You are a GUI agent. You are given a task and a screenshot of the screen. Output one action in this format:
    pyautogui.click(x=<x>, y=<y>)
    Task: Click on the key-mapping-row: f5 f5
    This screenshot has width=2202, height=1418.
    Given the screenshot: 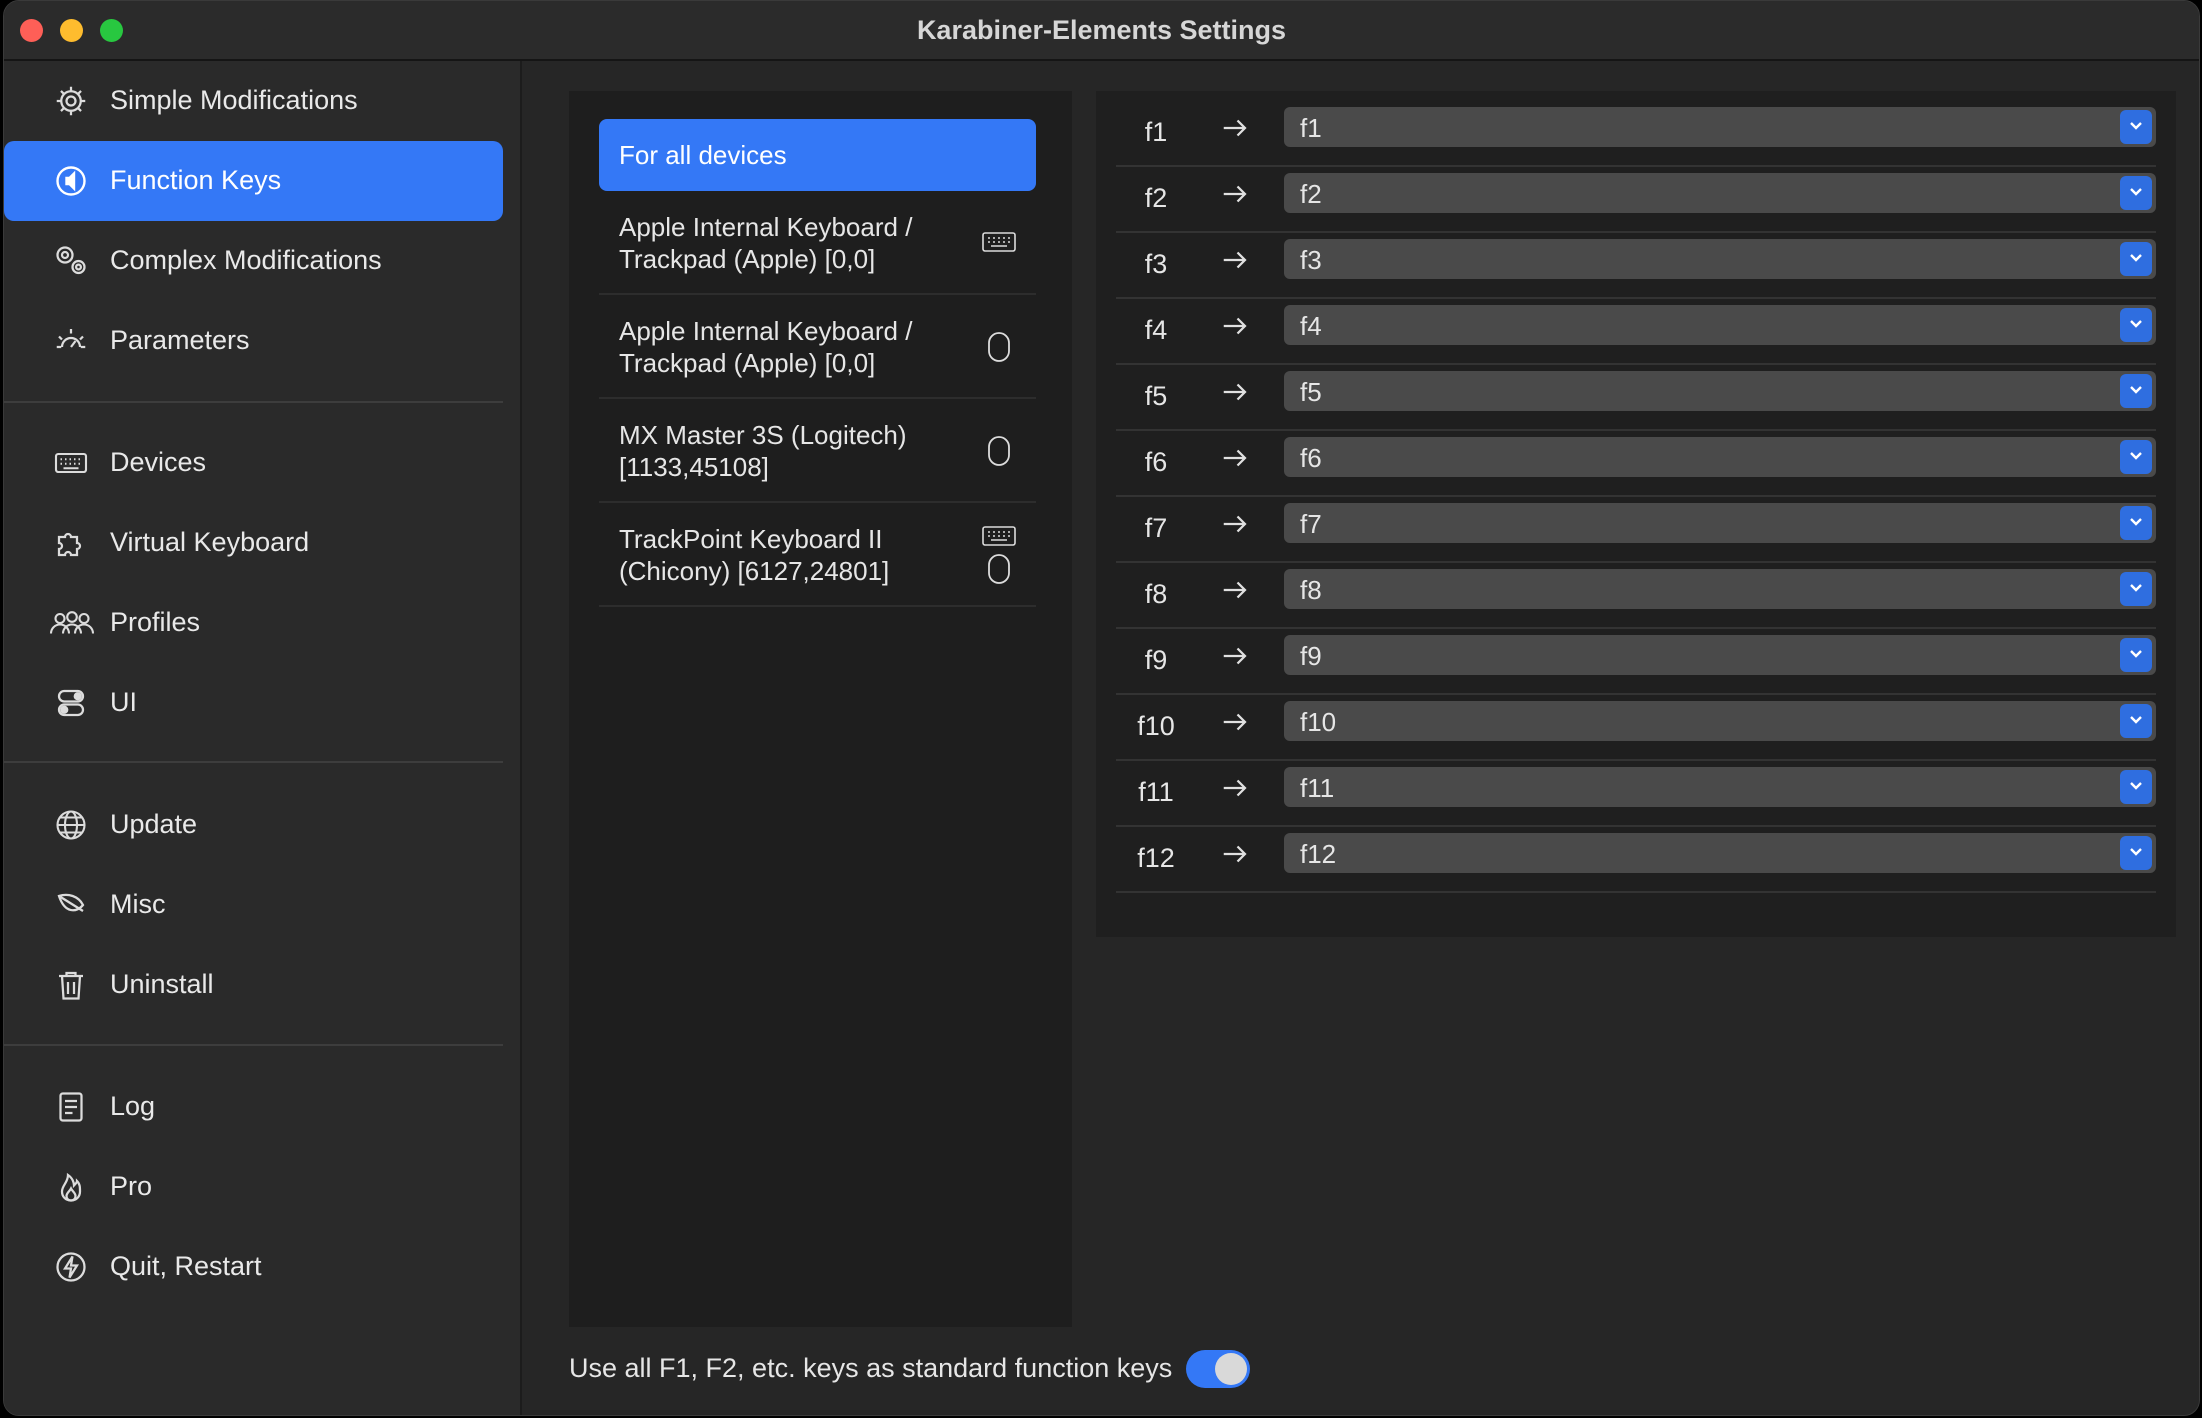 What is the action you would take?
    pyautogui.click(x=1636, y=397)
    